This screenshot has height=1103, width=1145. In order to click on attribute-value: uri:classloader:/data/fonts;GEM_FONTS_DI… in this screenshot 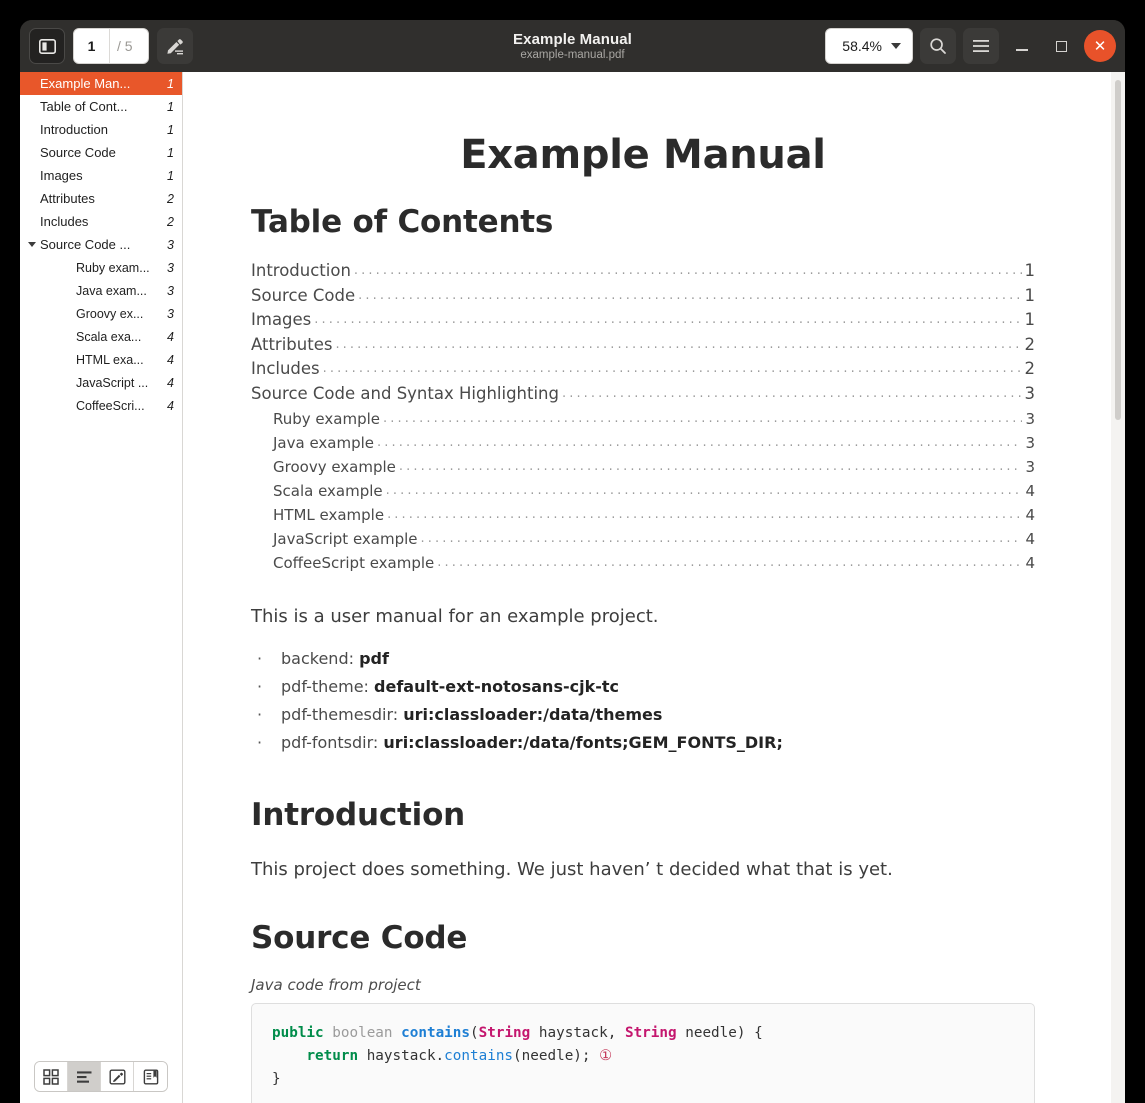, I will do `click(583, 742)`.